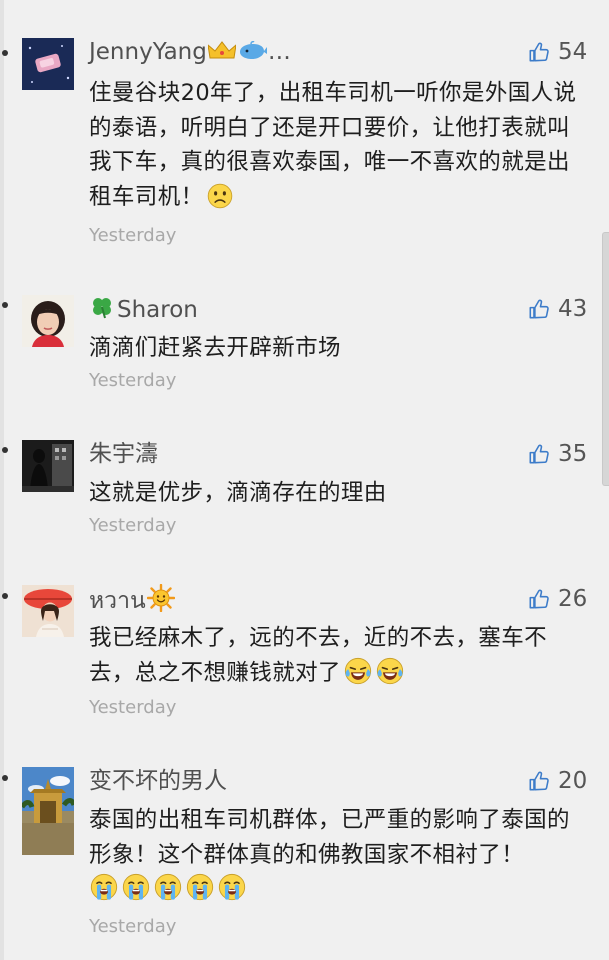 This screenshot has height=960, width=609. I want to click on username-text: Sharon, so click(157, 310).